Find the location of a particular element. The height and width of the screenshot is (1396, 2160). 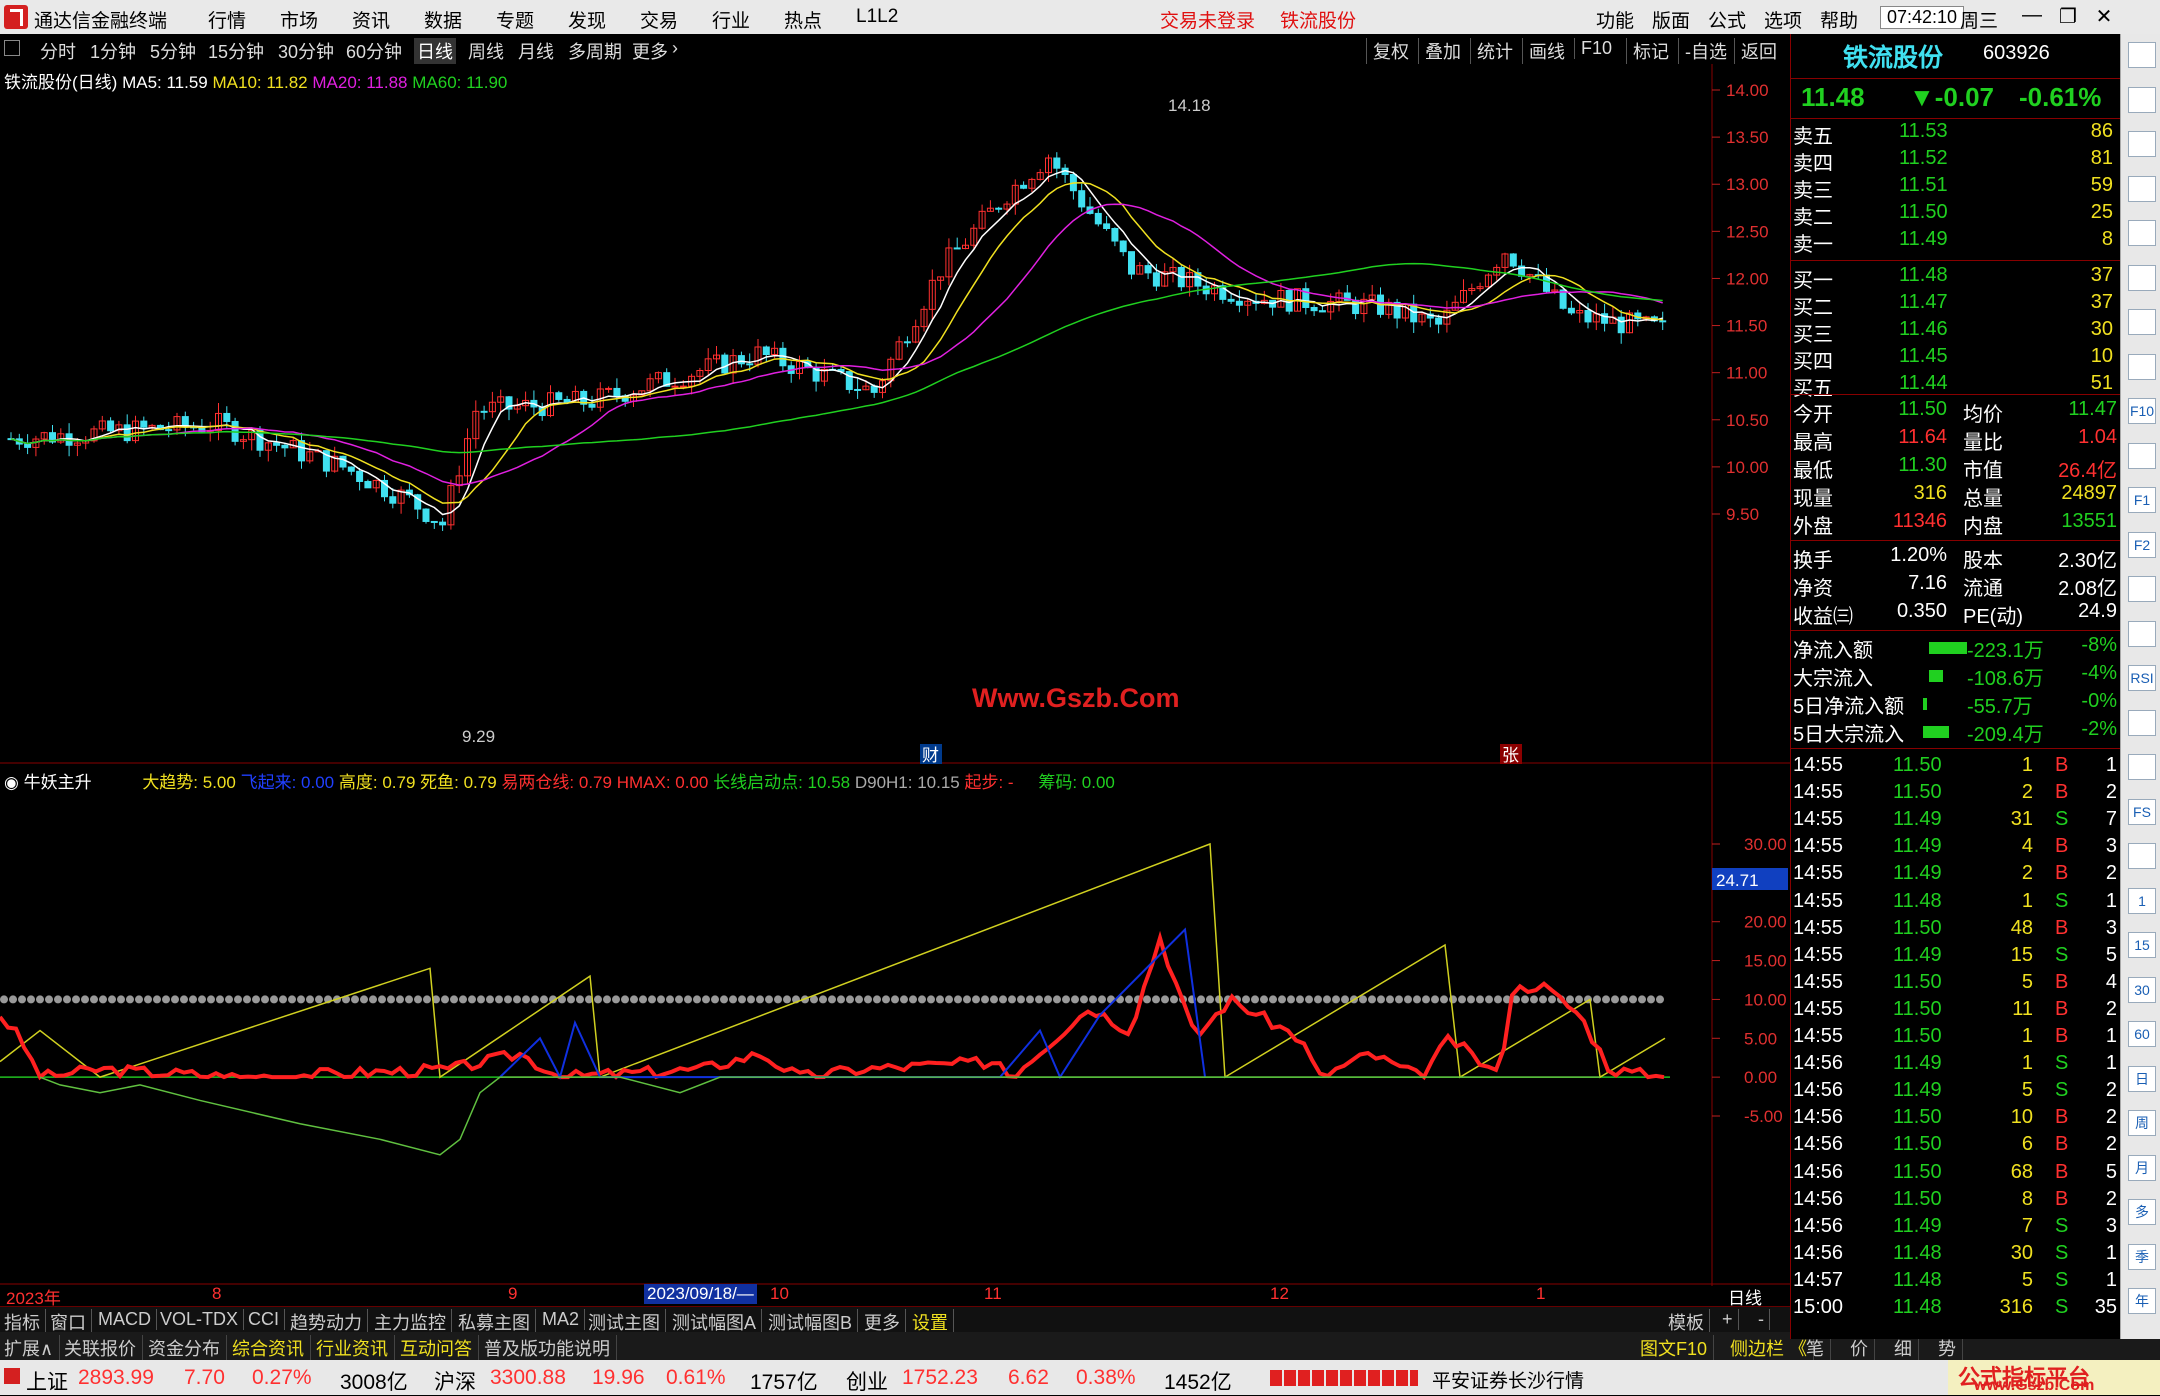

finance-marker: 财 is located at coordinates (930, 755).